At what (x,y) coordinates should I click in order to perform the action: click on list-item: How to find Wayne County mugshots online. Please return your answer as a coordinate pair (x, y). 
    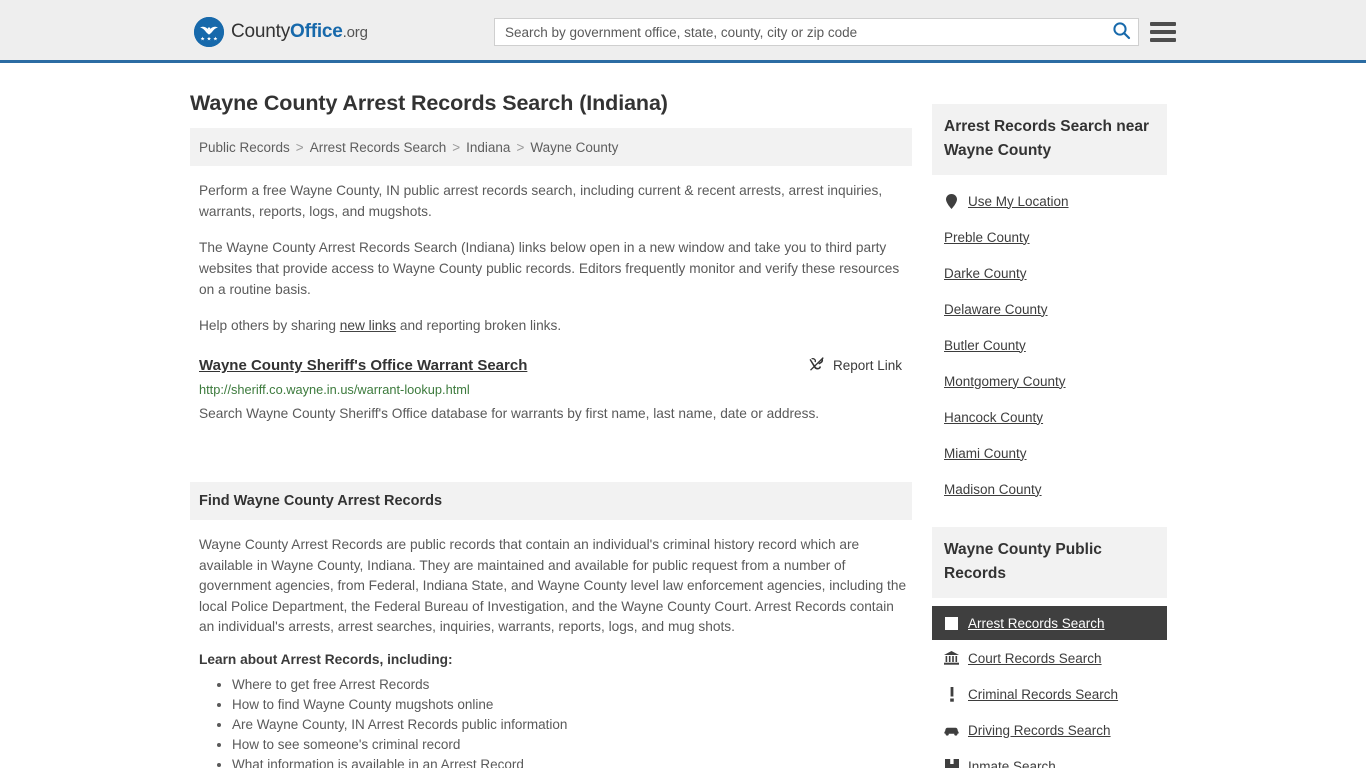
    Looking at the image, I should click on (570, 705).